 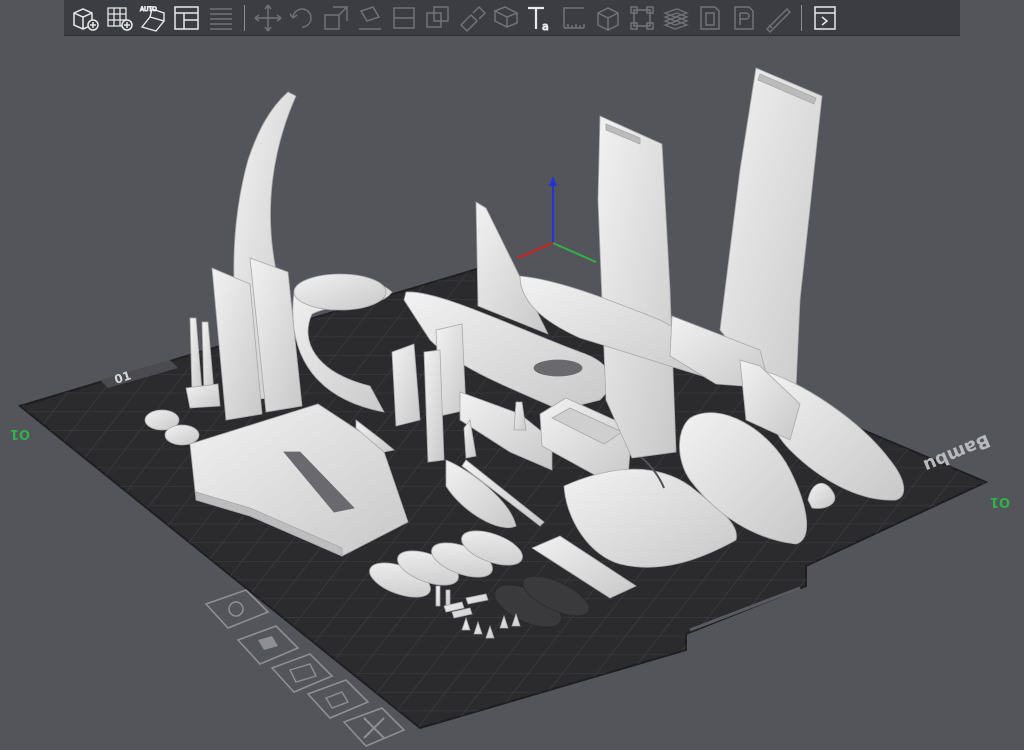 I want to click on arrange-plate-button, so click(x=302, y=673).